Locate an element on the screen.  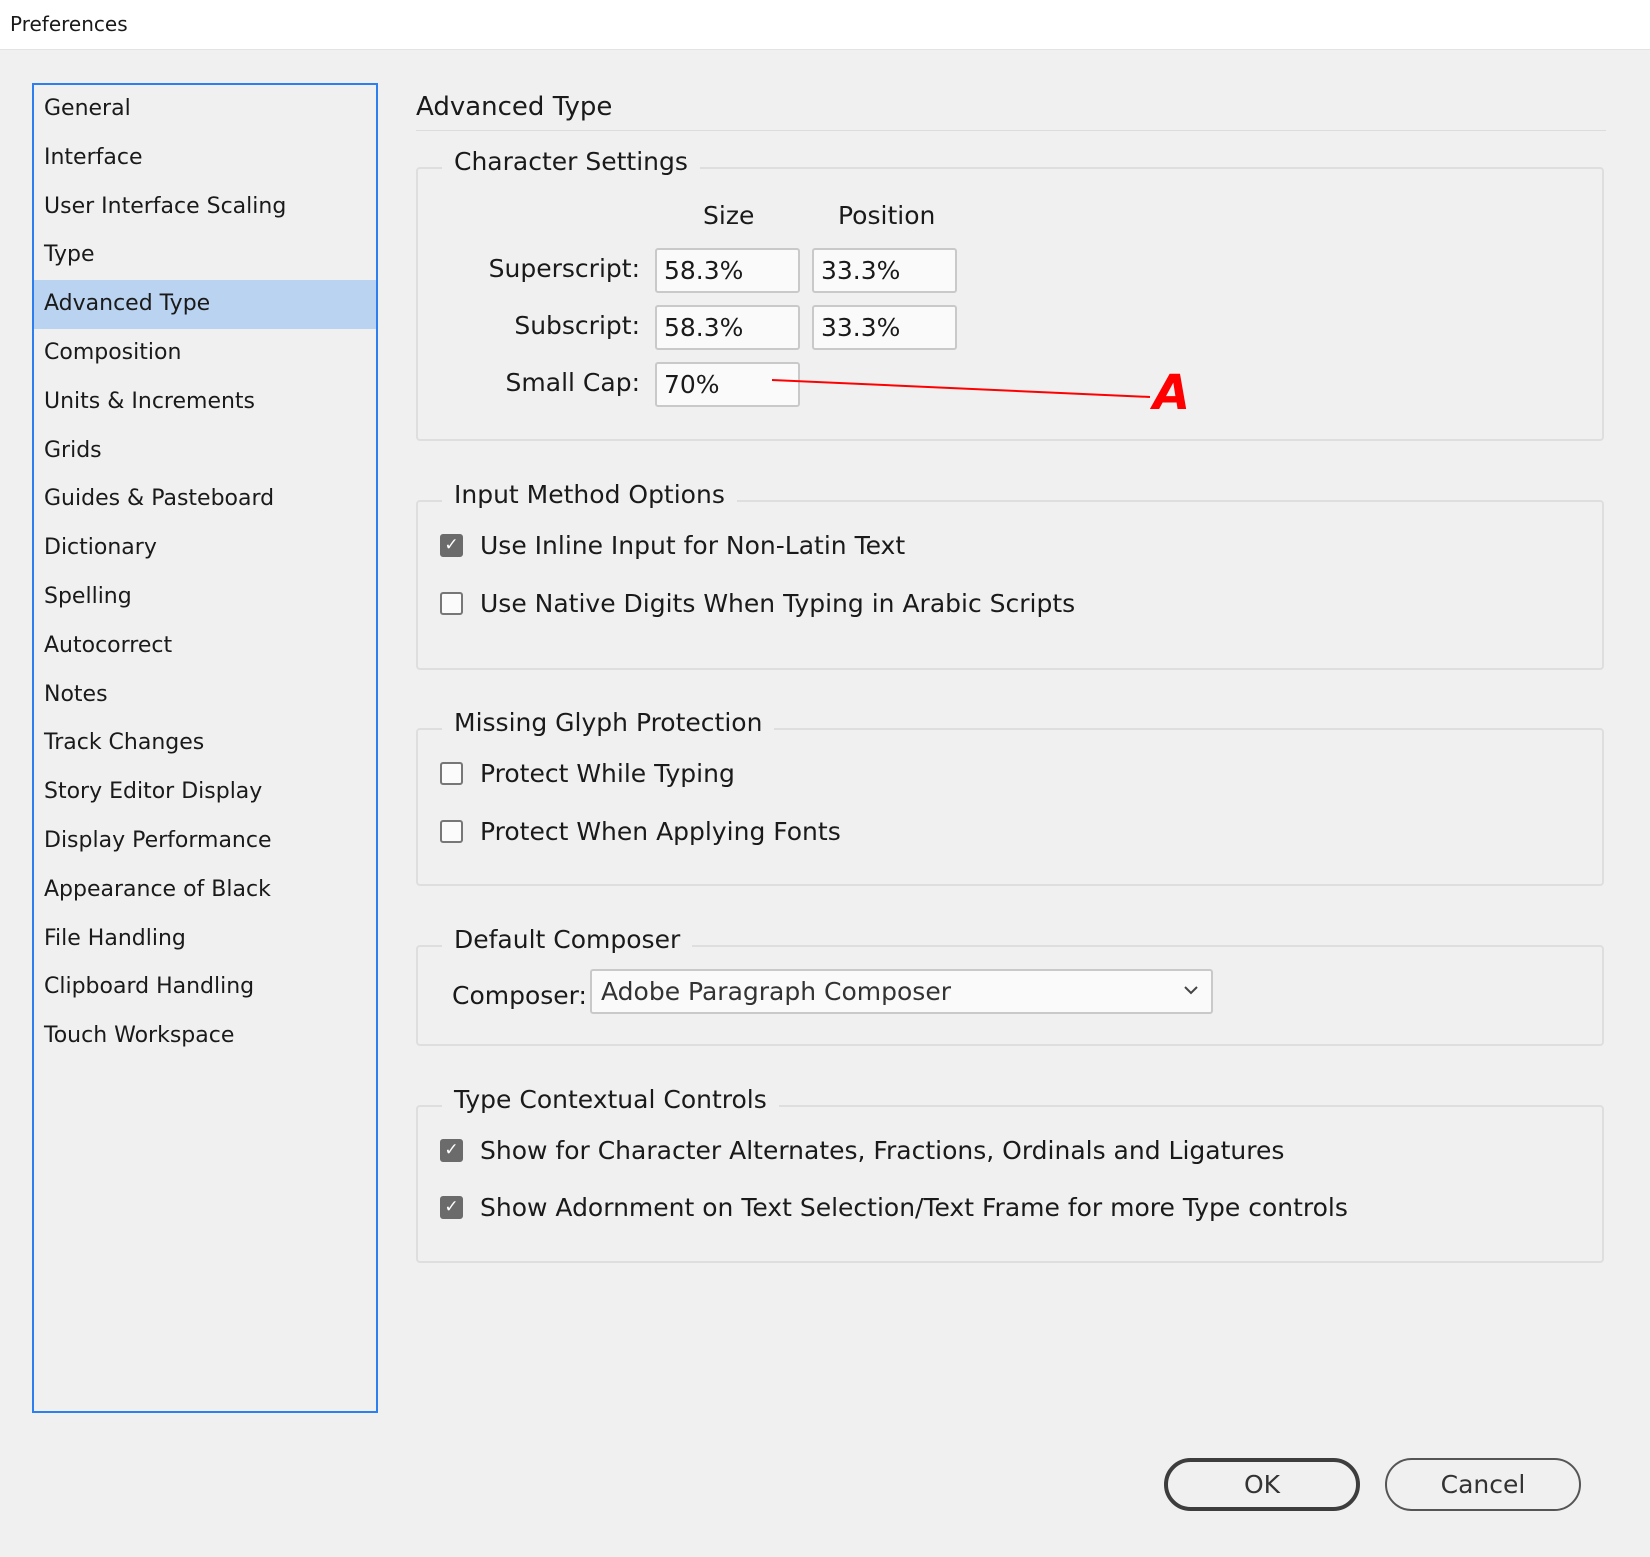
sidebar-item-display-performance: Display Performance is located at coordinates (205, 841).